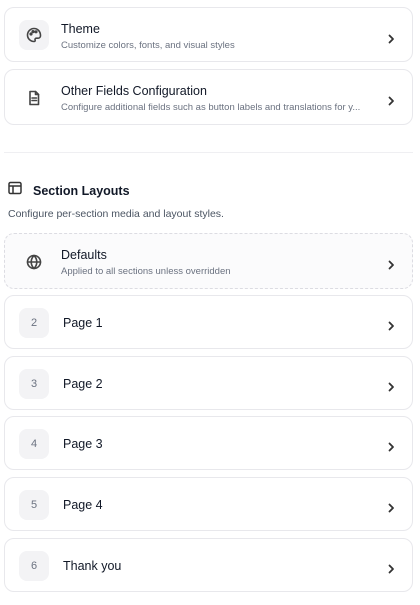  I want to click on section-label: Page 2, so click(83, 384).